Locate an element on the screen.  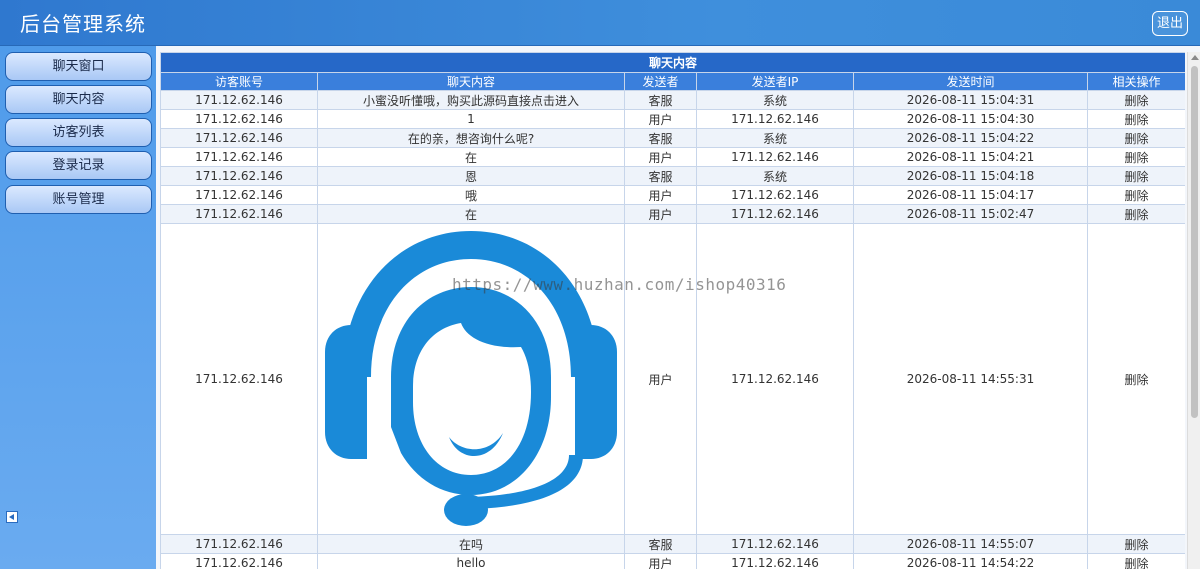
time-cell: 2026-08-11 15:04:31 is located at coordinates (970, 100).